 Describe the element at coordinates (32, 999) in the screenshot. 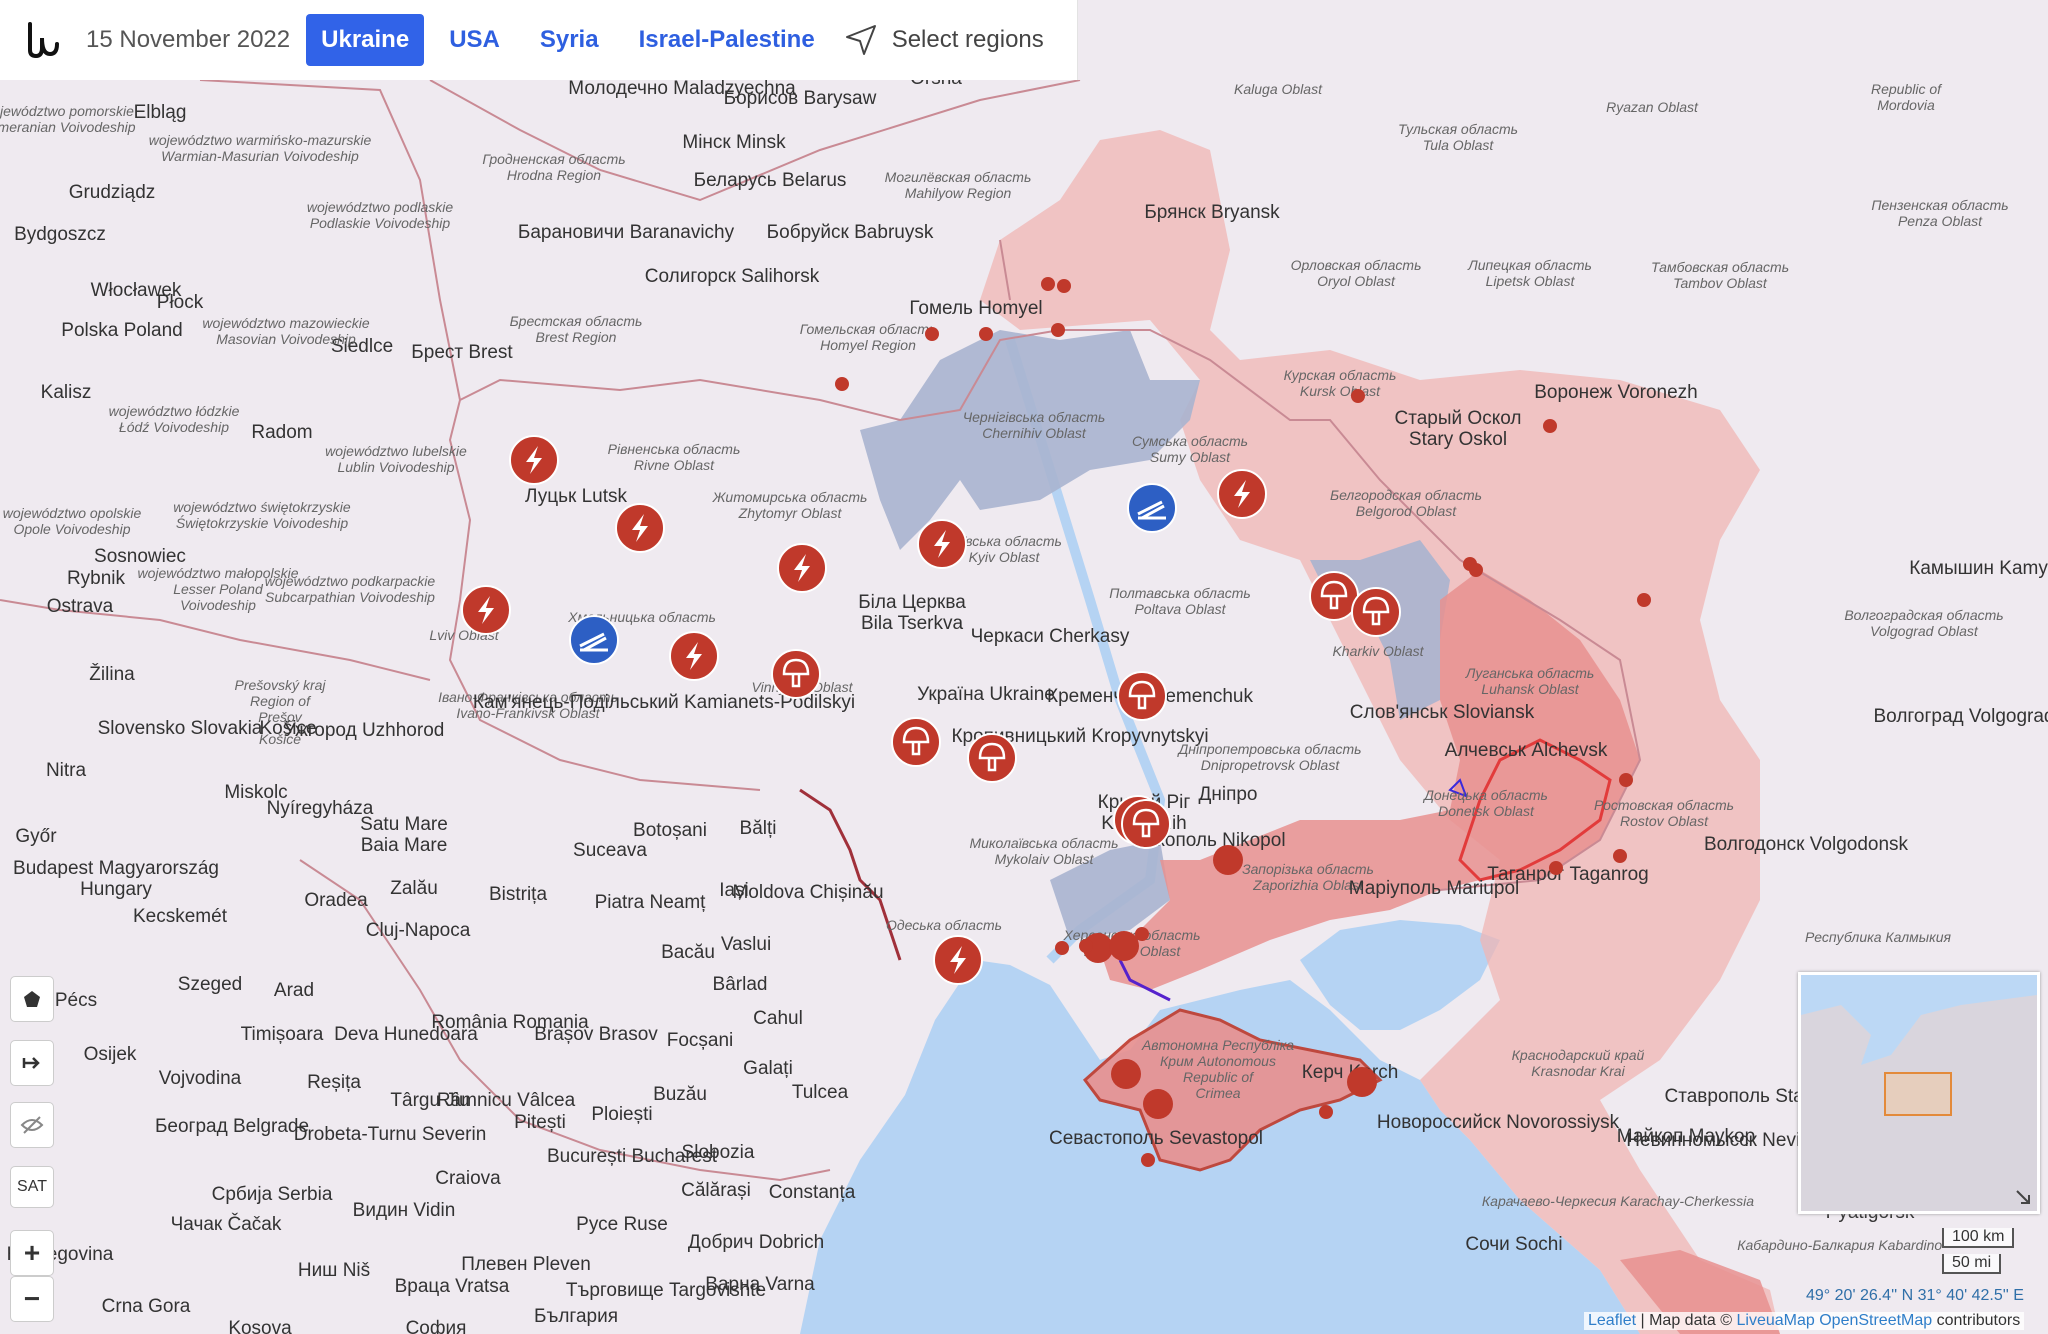

I see `draw-polygon-button` at that location.